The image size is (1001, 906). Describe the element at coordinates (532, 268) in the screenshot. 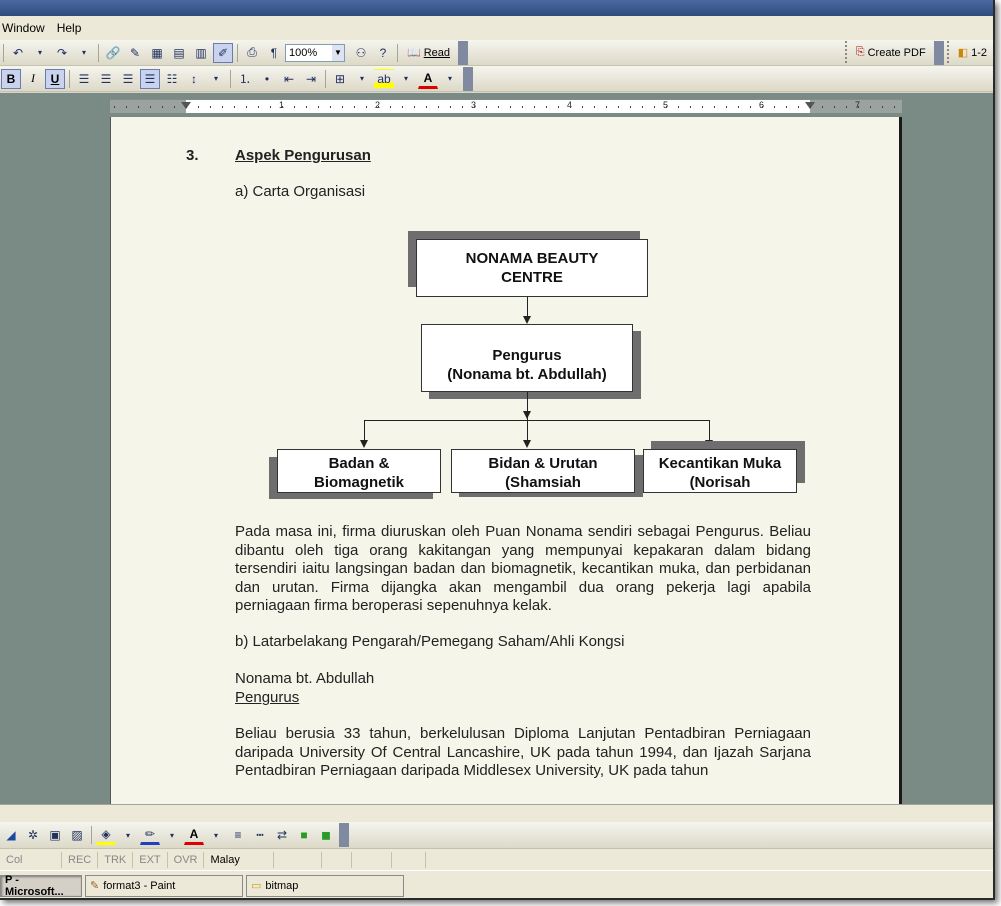

I see `org-top-box: NONAMA BEAUTY CENTRE` at that location.